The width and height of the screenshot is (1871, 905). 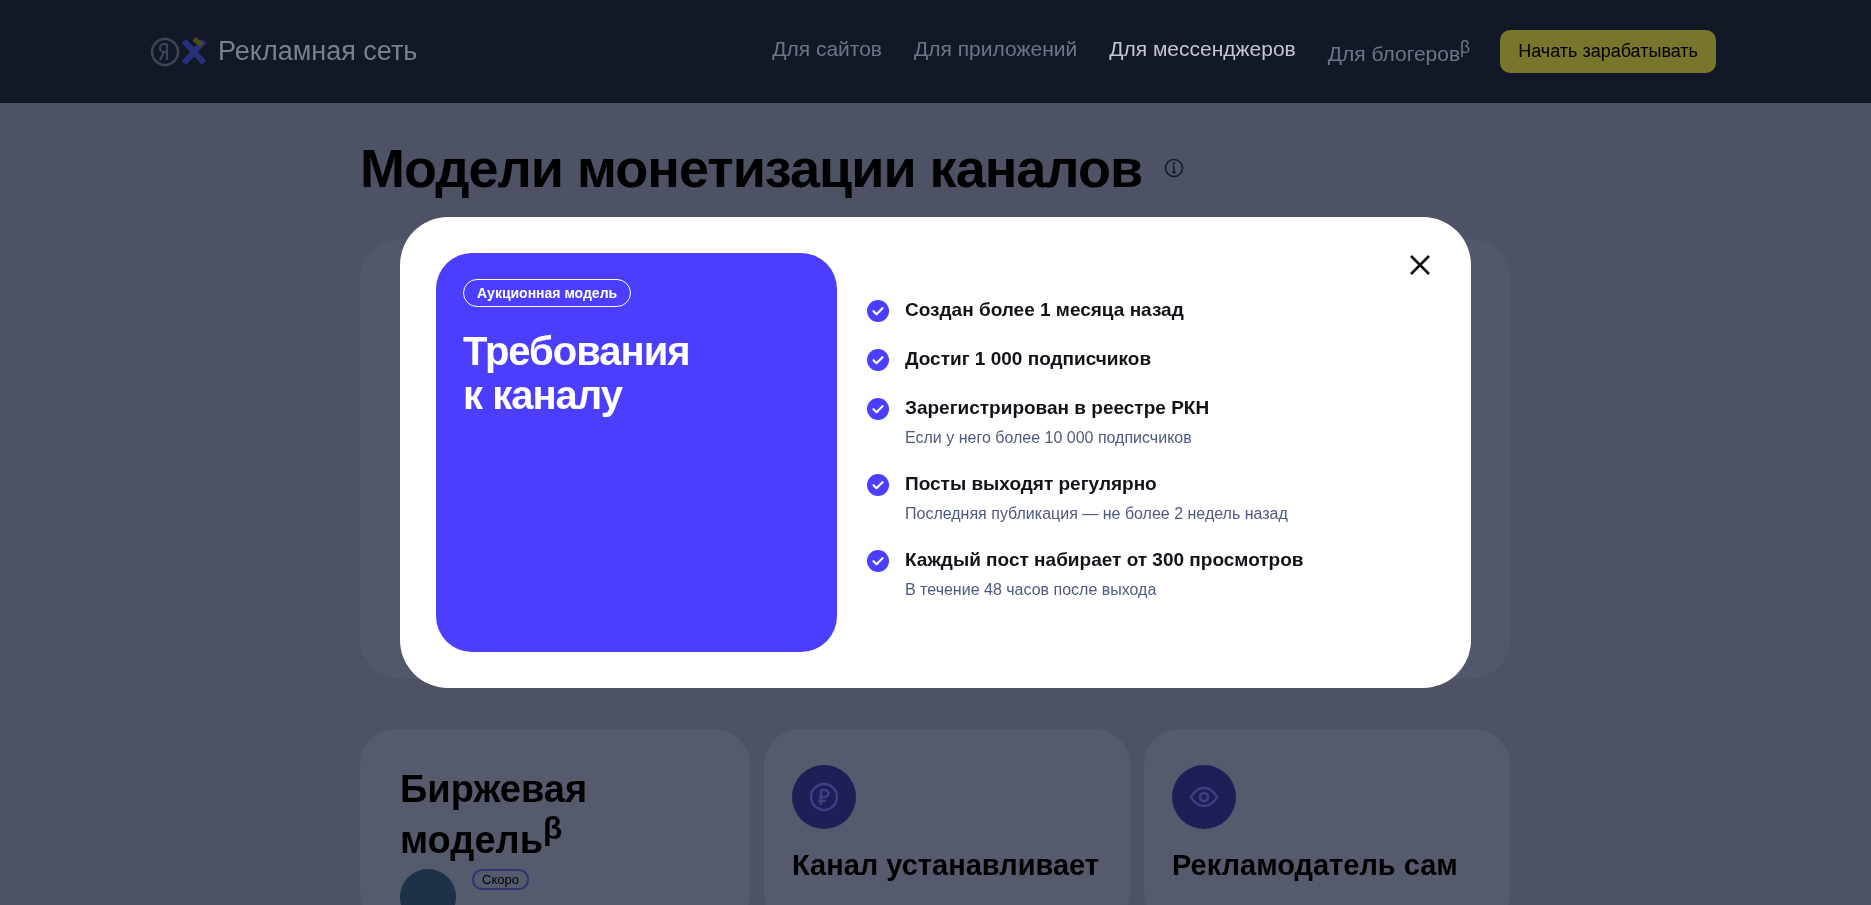 What do you see at coordinates (318, 51) in the screenshot?
I see `logo-text: Рекламная сеть` at bounding box center [318, 51].